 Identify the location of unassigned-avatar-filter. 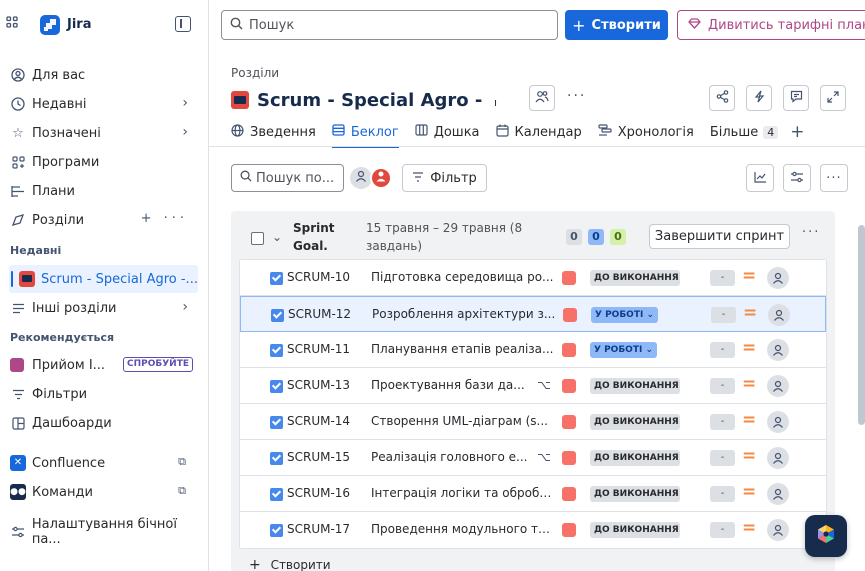
(361, 178).